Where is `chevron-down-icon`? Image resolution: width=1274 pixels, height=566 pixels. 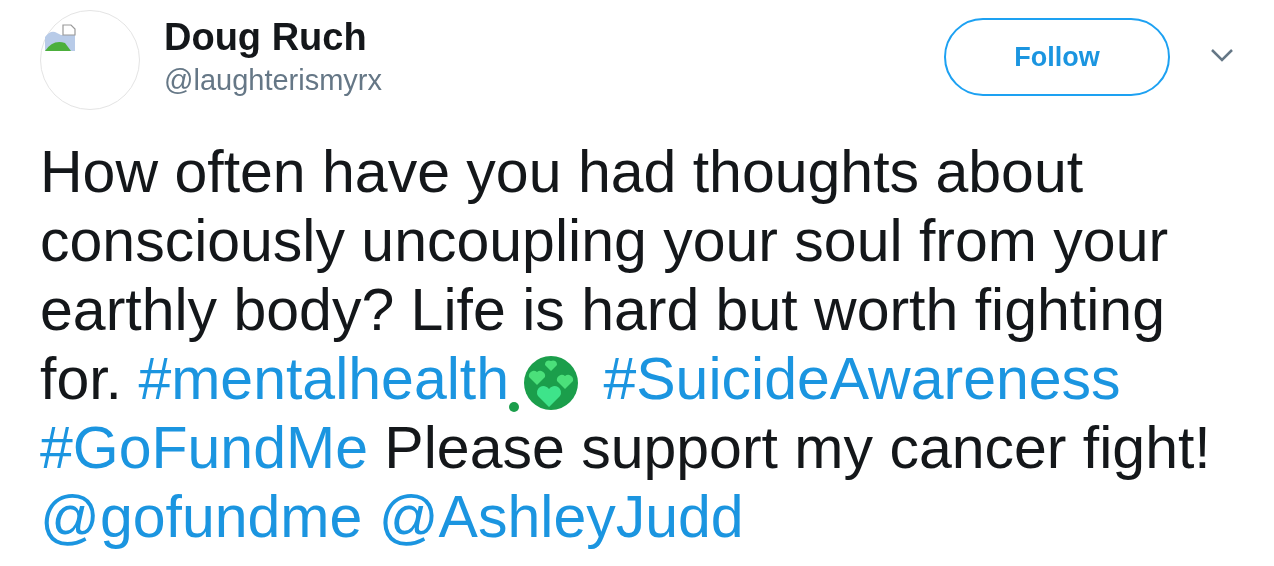 chevron-down-icon is located at coordinates (1222, 55).